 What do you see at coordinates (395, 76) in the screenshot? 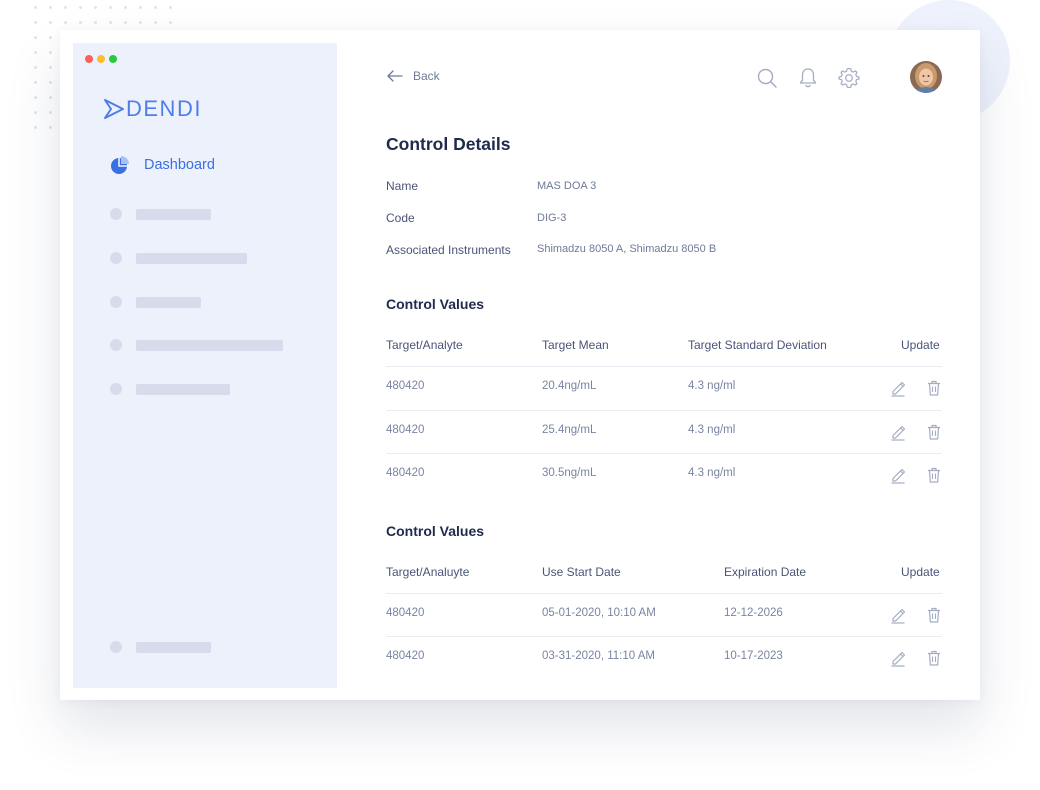
I see `arrow-left-icon` at bounding box center [395, 76].